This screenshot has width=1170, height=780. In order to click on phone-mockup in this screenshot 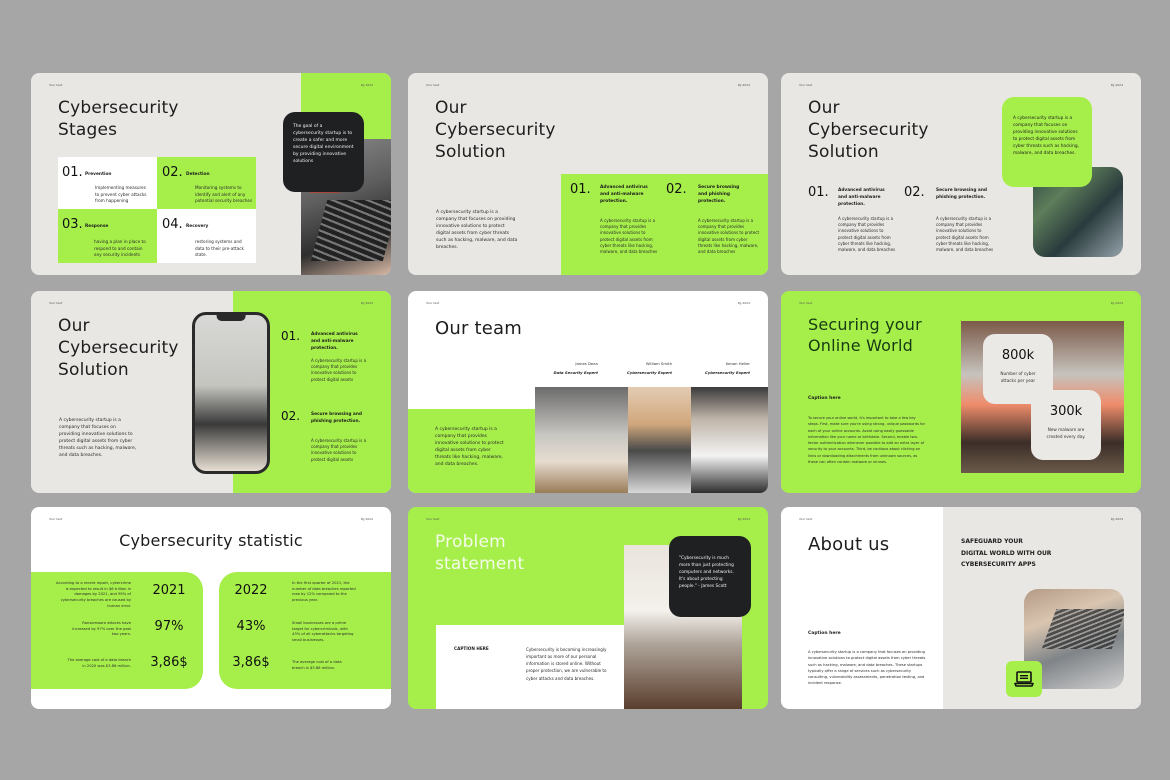, I will do `click(231, 393)`.